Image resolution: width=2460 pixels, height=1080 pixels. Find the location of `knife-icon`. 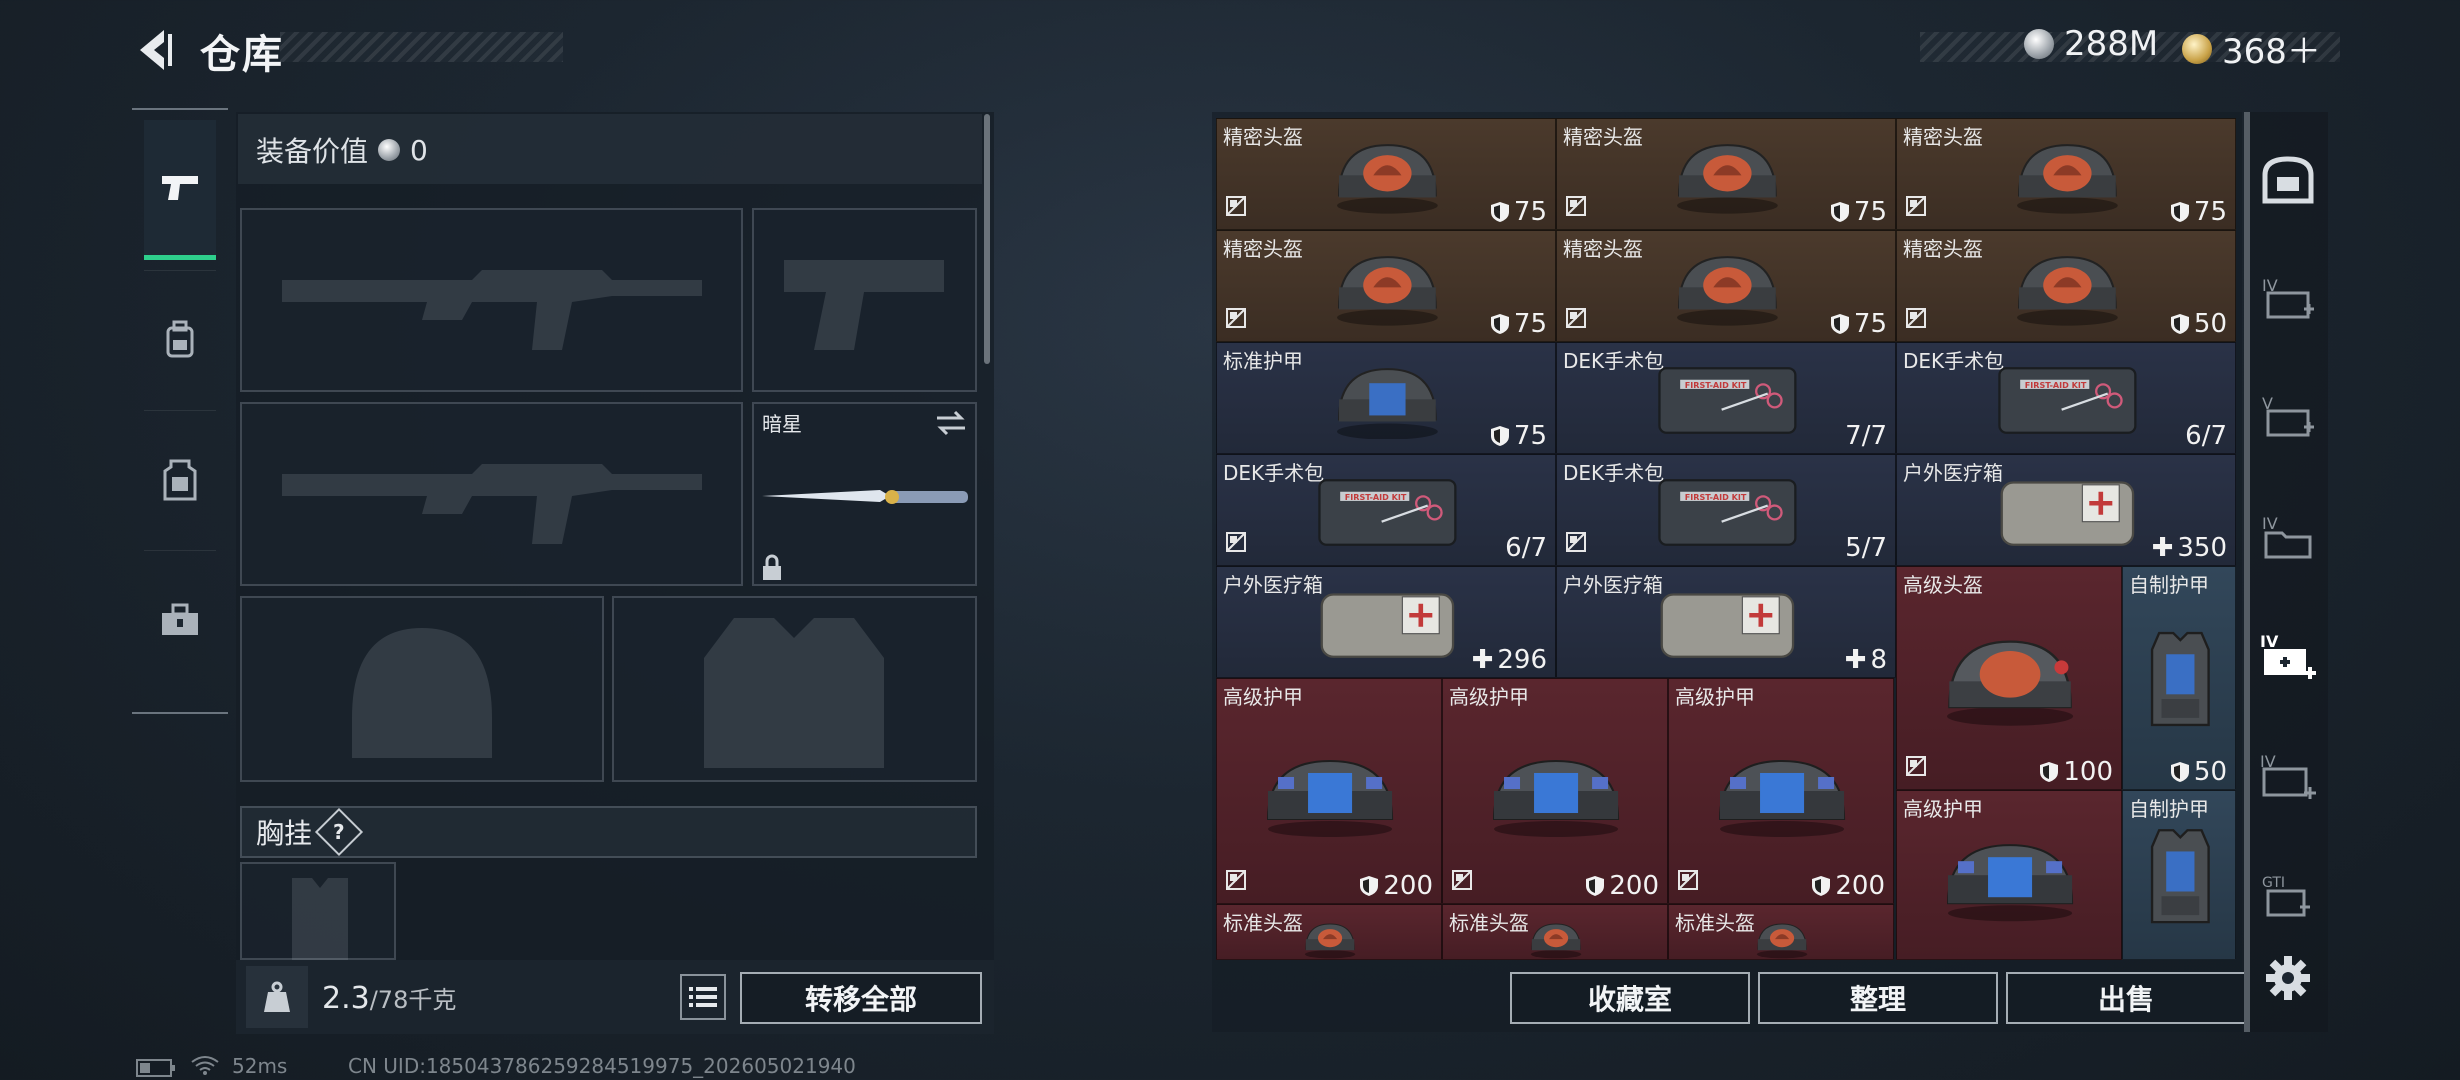

knife-icon is located at coordinates (865, 497).